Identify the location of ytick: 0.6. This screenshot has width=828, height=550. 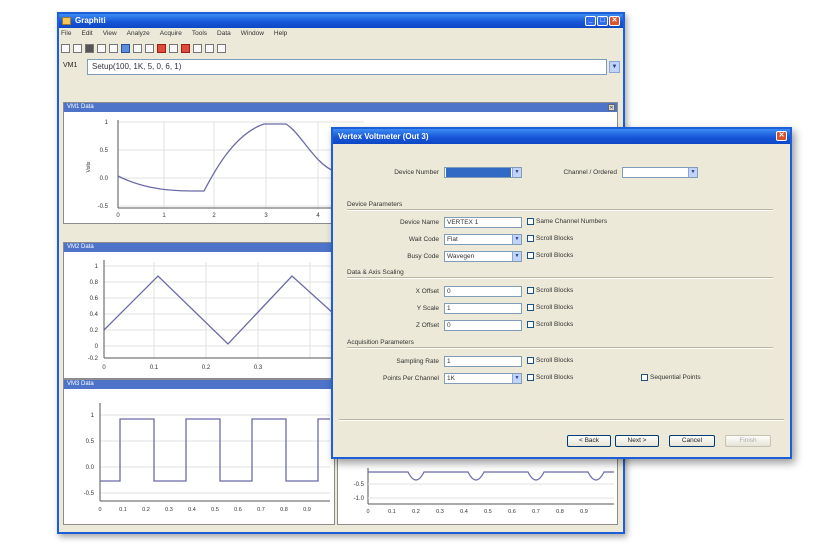
(94, 299).